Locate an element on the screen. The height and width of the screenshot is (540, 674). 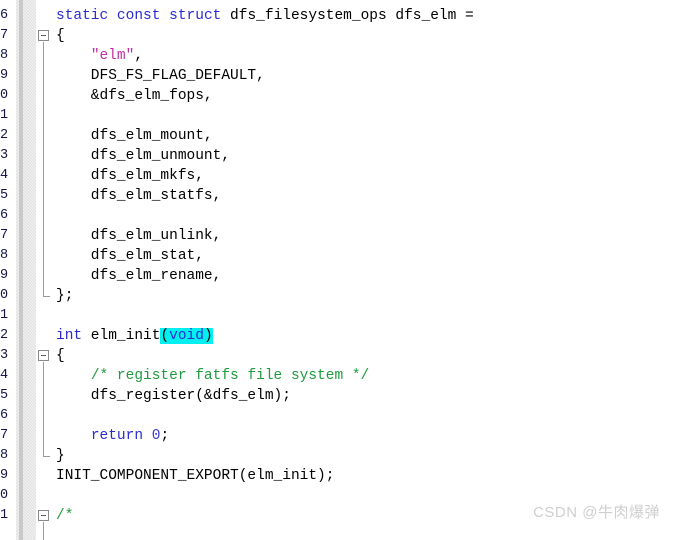
editor-gutter: 567890123456789012345678901 is located at coordinates (18, 270).